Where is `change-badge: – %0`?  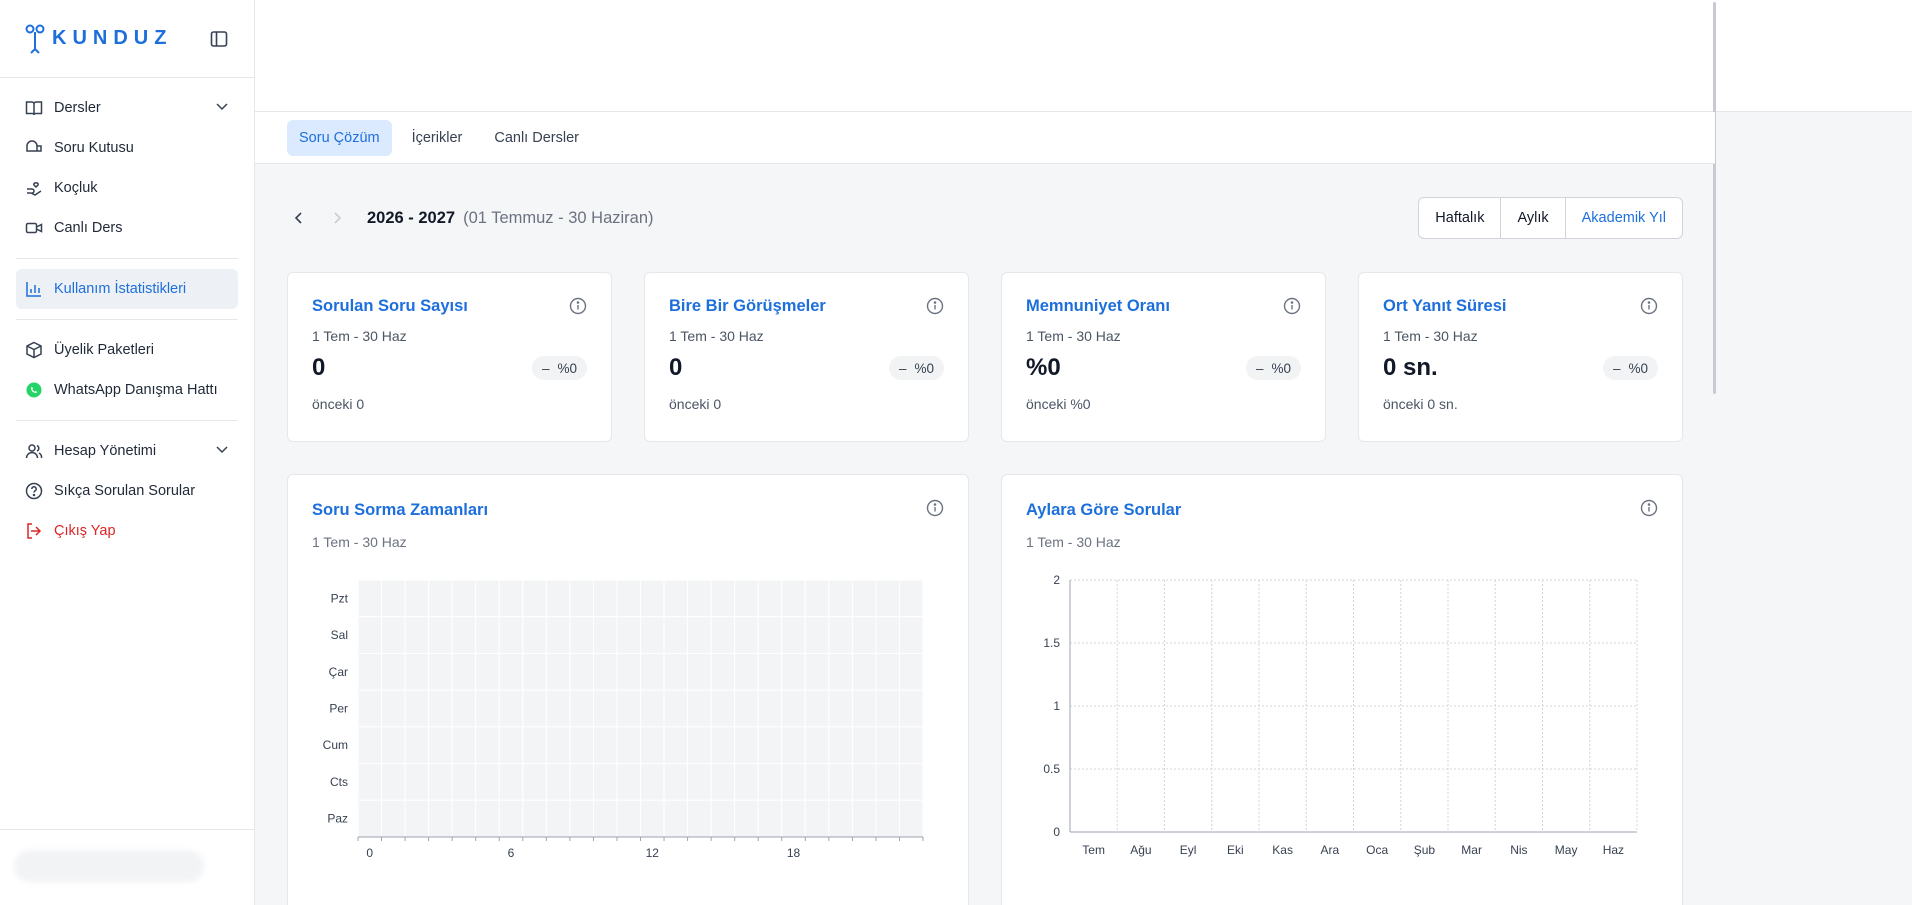 change-badge: – %0 is located at coordinates (559, 368).